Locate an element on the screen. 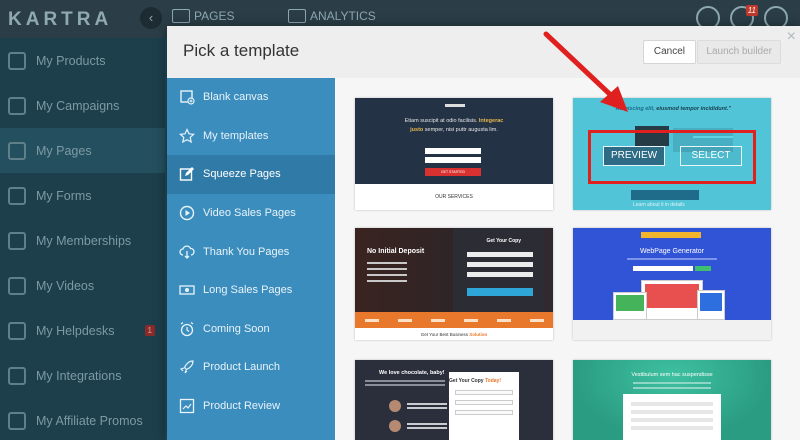 This screenshot has width=800, height=440. template-form-title: Get Your Copy Today! is located at coordinates (475, 381).